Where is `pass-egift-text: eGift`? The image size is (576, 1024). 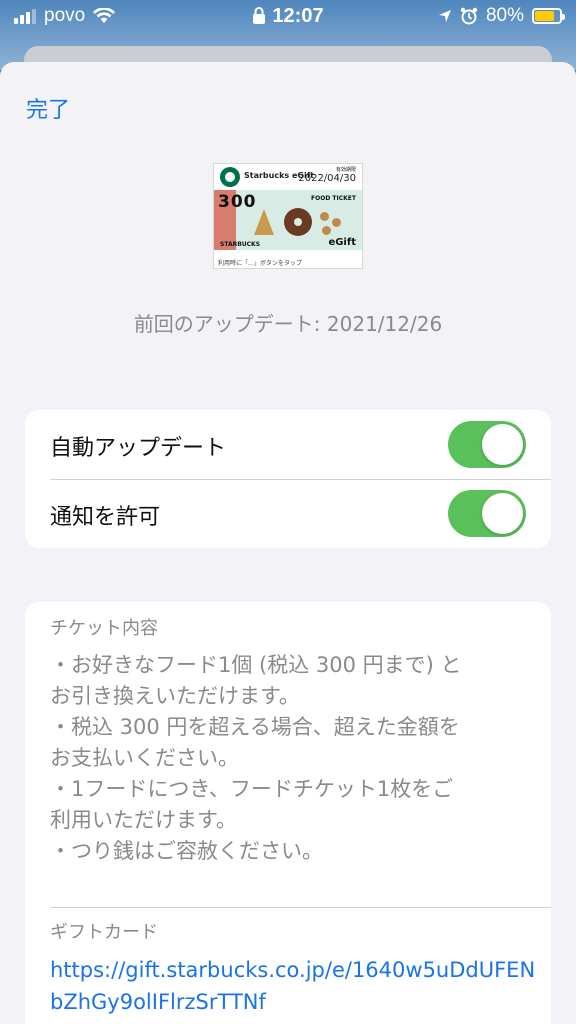 pass-egift-text: eGift is located at coordinates (342, 242).